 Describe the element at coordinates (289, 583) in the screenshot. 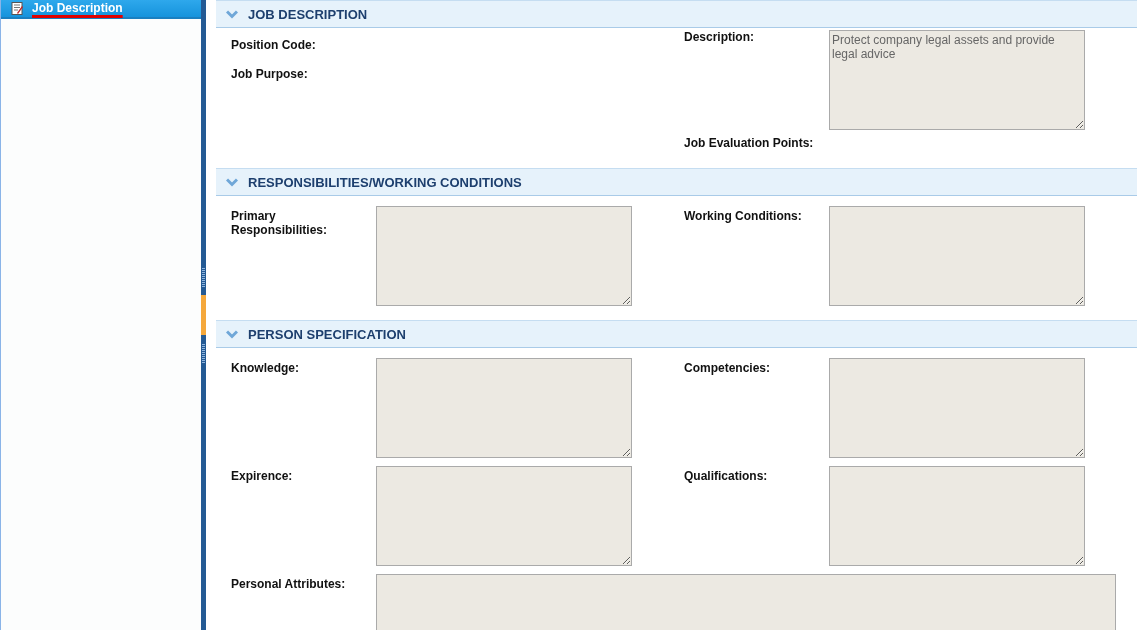

I see `field-label: Personal Attributes:` at that location.